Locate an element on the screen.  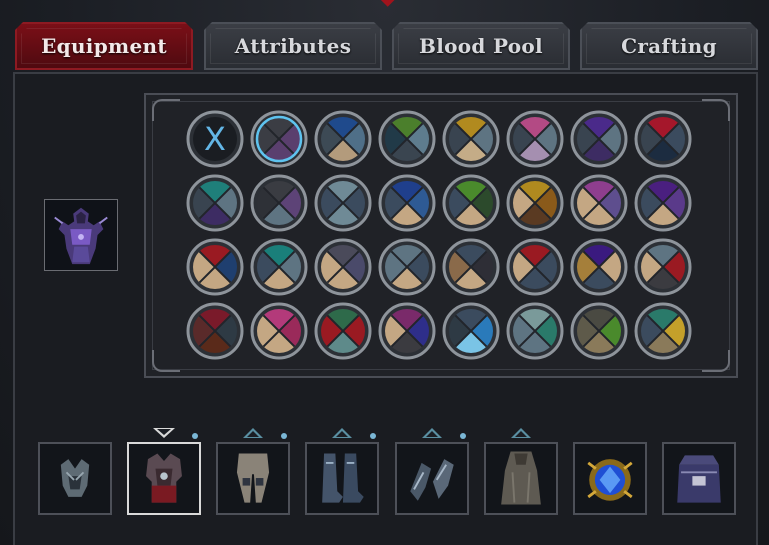
helmet-slot is located at coordinates (75, 478).